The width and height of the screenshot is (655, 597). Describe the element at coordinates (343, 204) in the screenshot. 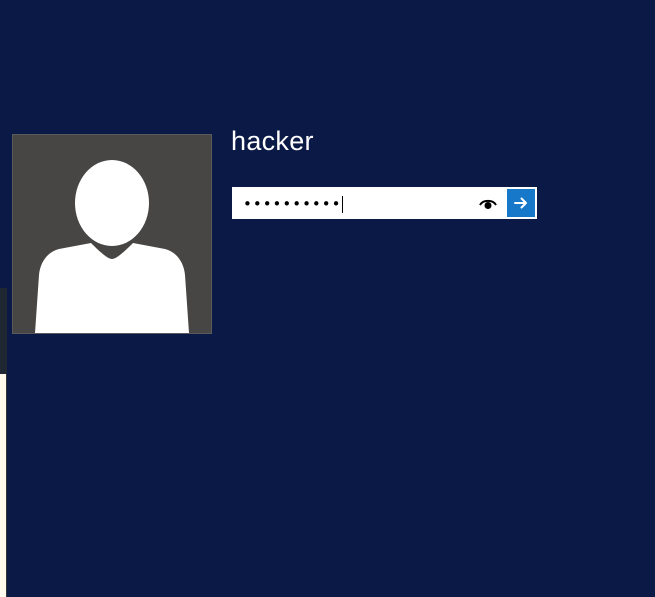

I see `text-caret` at that location.